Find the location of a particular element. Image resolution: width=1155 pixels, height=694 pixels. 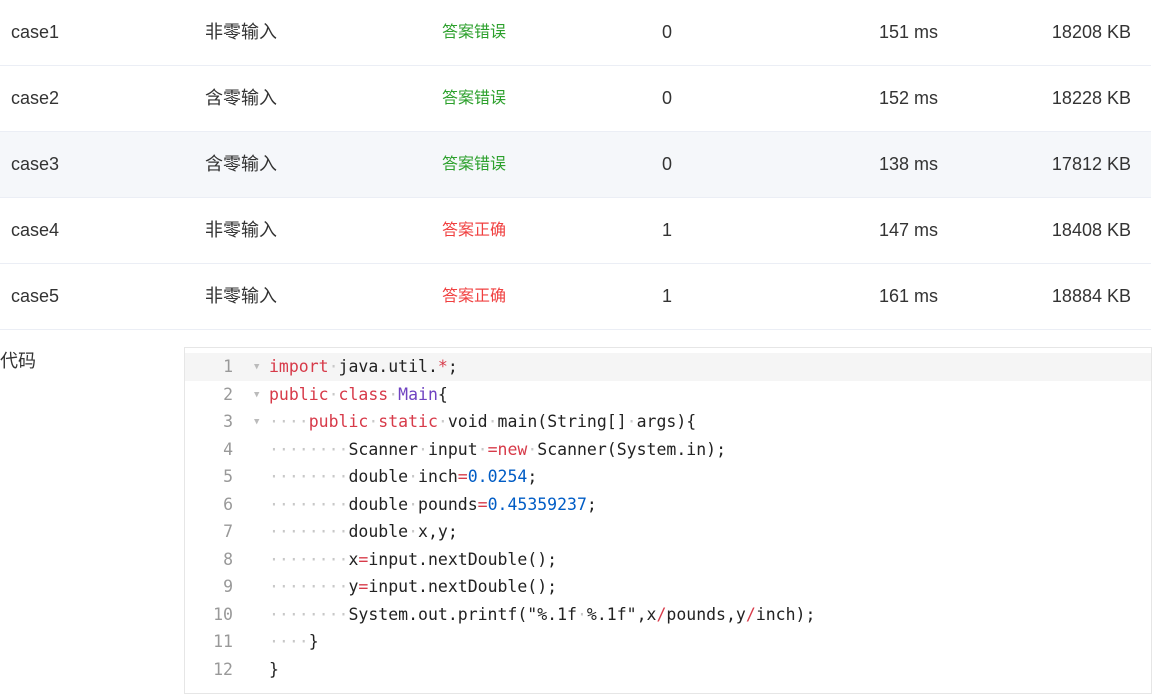

code-section-label: 代码 is located at coordinates (18, 361).